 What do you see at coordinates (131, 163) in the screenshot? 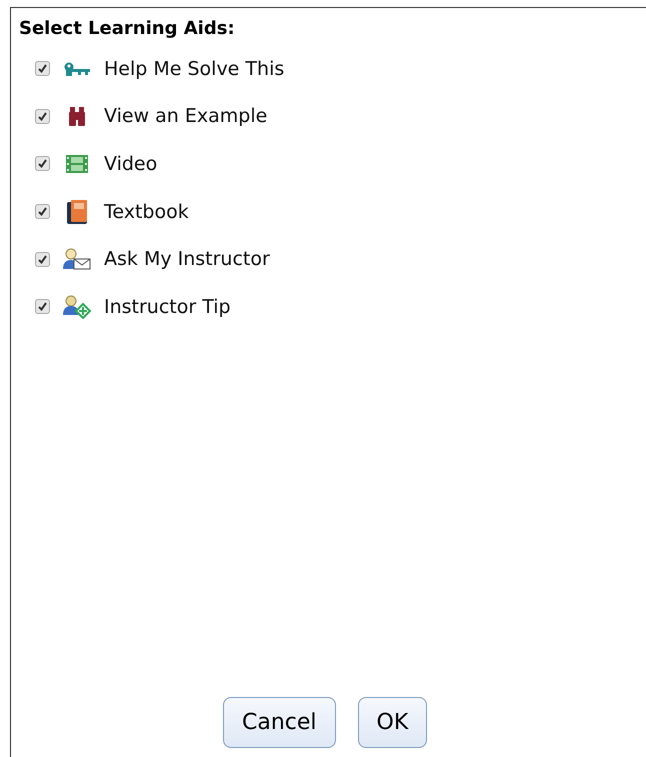
I see `aid-label: Video` at bounding box center [131, 163].